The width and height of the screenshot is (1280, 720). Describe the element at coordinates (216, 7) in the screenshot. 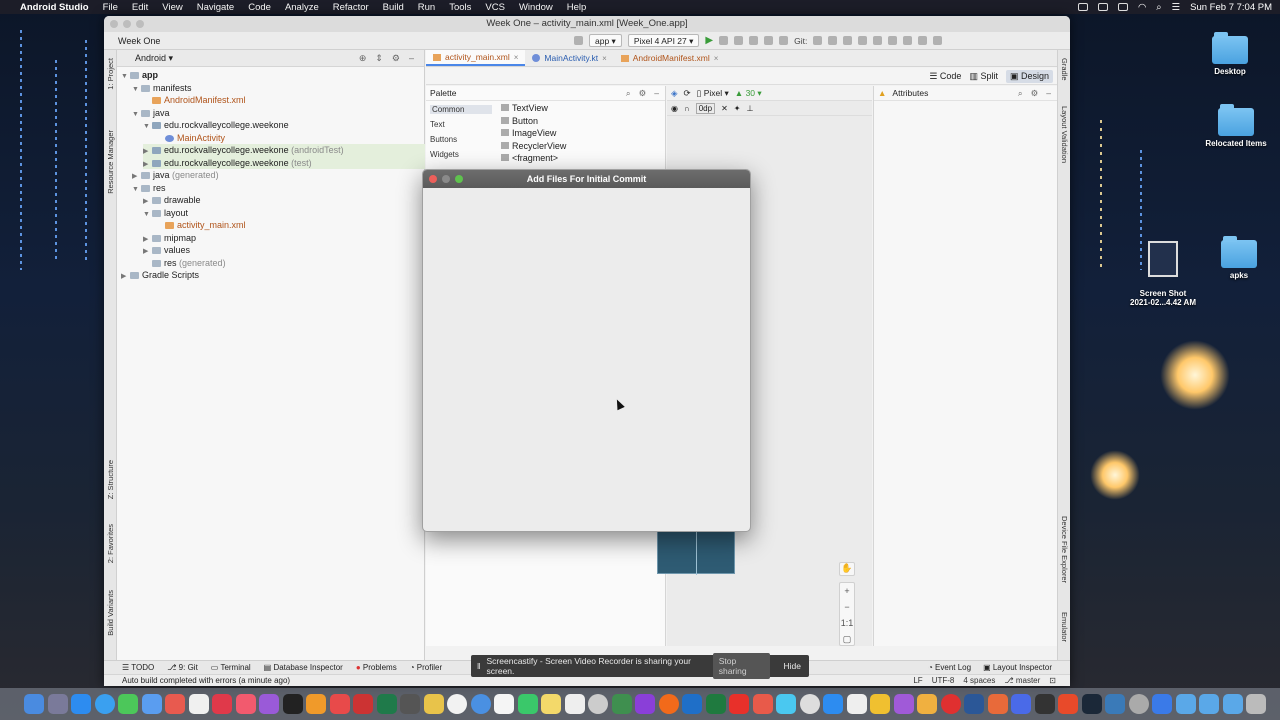

I see `menu-navigate: Navigate` at that location.